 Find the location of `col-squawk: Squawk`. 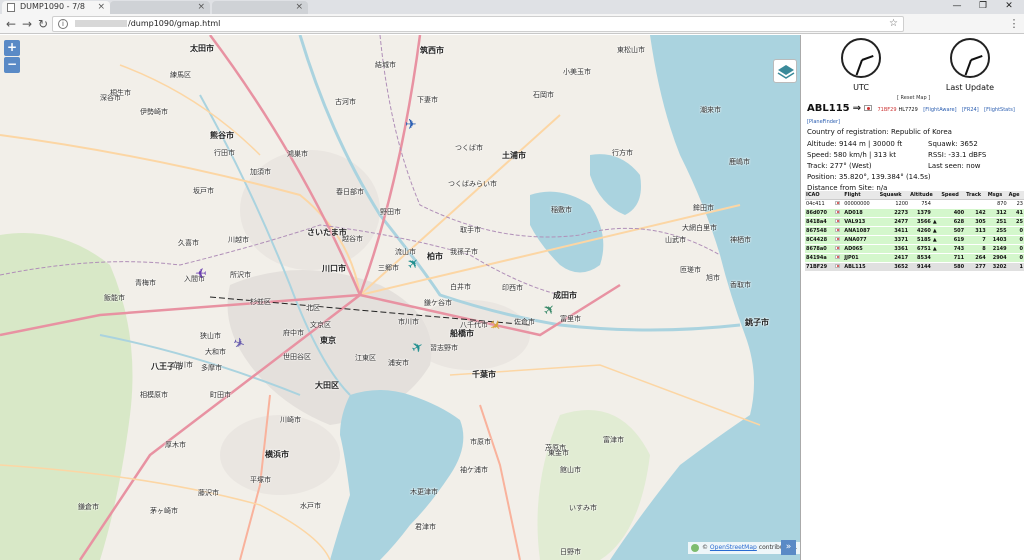

col-squawk: Squawk is located at coordinates (894, 195).